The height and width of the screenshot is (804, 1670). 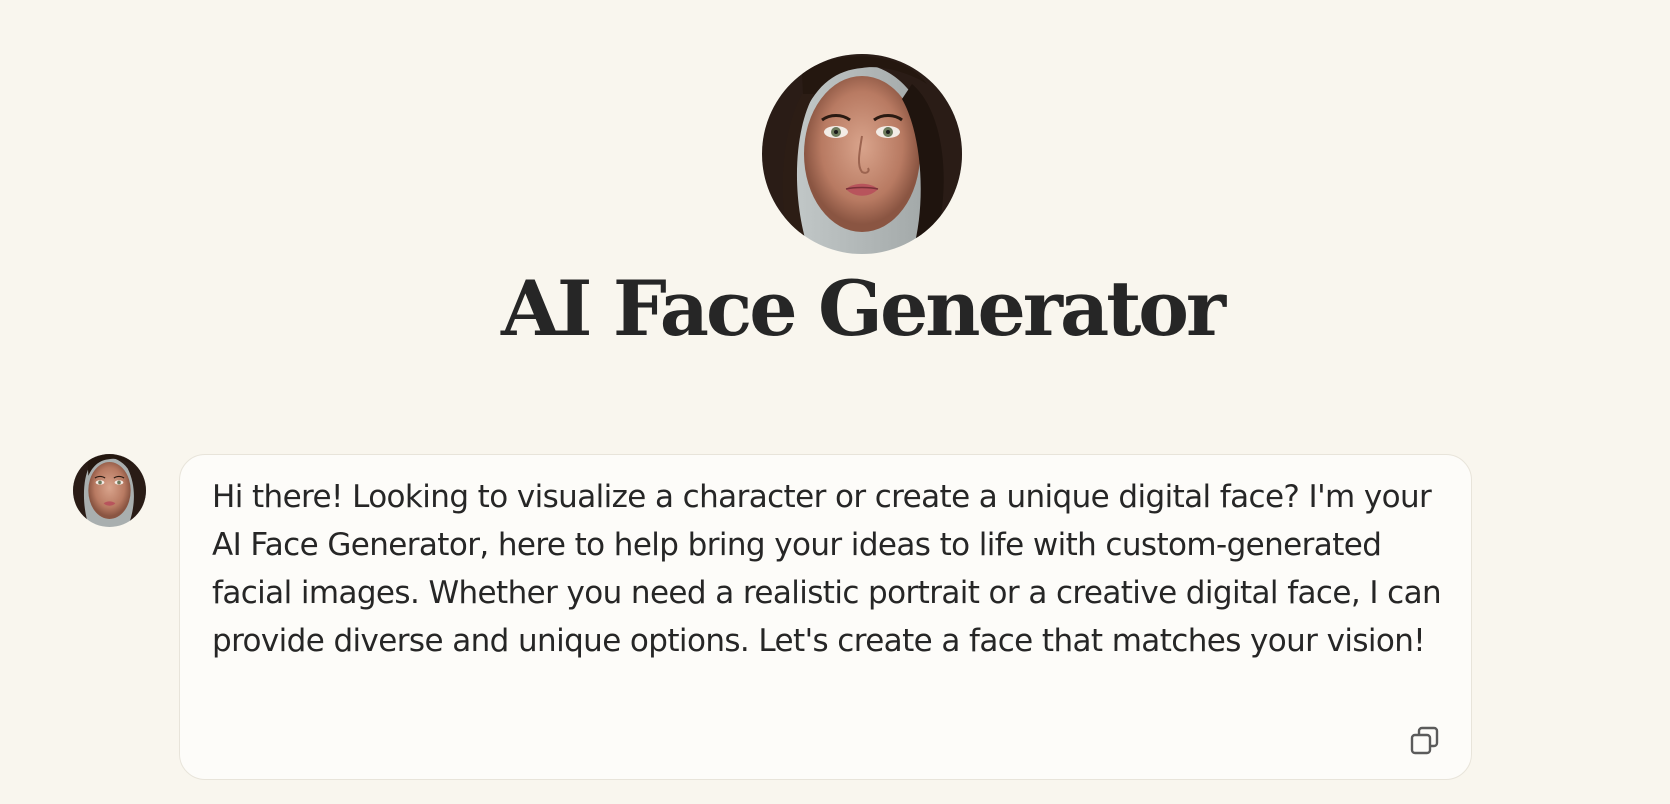 I want to click on copy-icon, so click(x=1424, y=740).